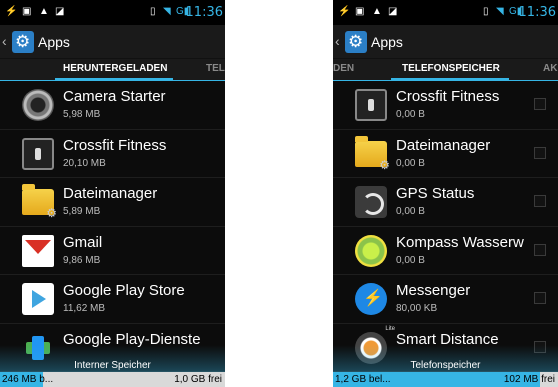  Describe the element at coordinates (115, 68) in the screenshot. I see `tab-downloaded: HERUNTERGELADEN` at that location.